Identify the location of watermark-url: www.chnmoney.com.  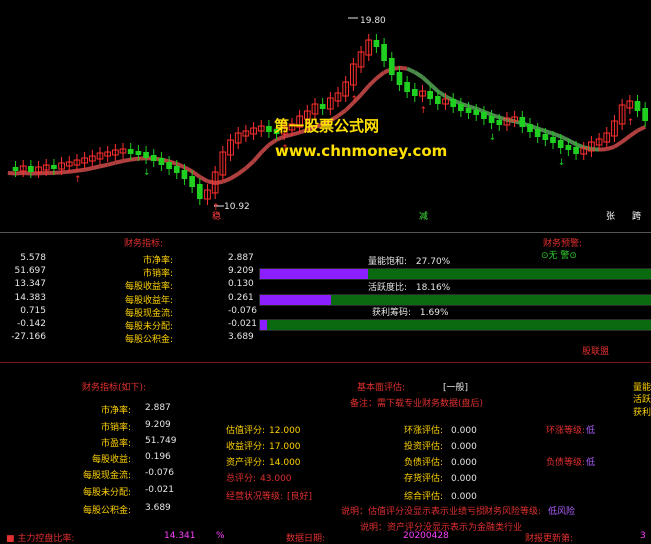
(361, 151).